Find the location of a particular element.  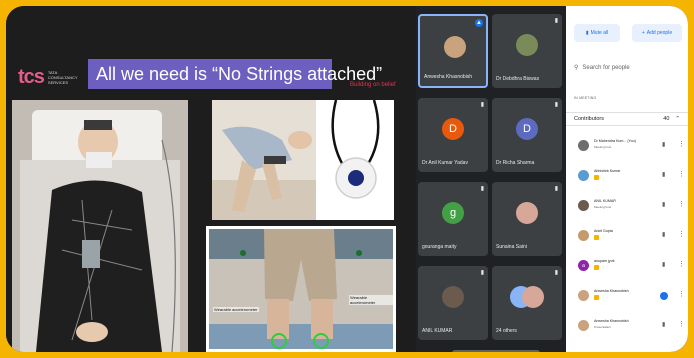

mute-all-button: ▮ Mute all is located at coordinates (597, 33).